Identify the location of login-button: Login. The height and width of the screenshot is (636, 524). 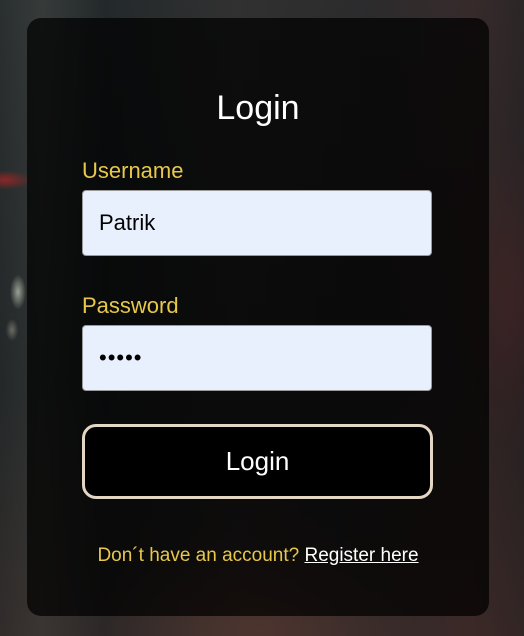
(257, 461).